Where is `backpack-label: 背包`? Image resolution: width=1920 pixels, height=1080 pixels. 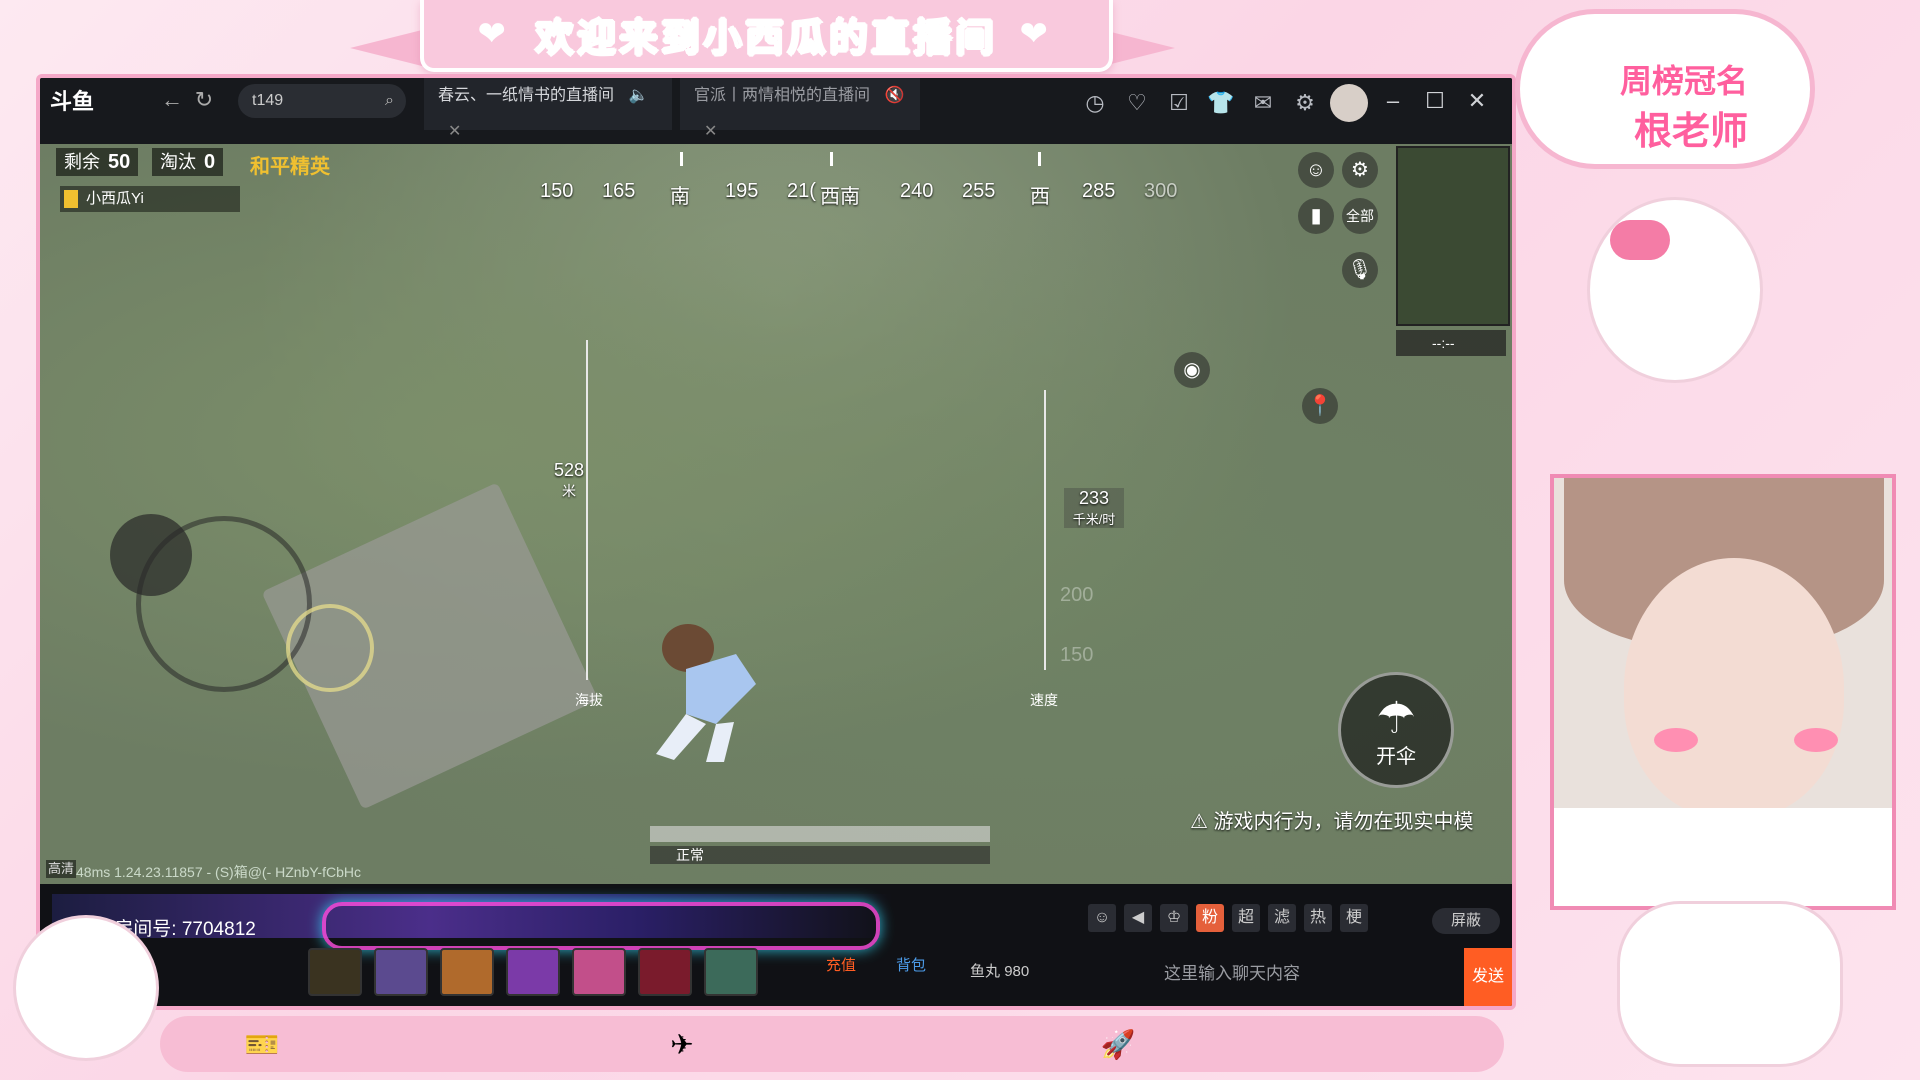
backpack-label: 背包 is located at coordinates (911, 965).